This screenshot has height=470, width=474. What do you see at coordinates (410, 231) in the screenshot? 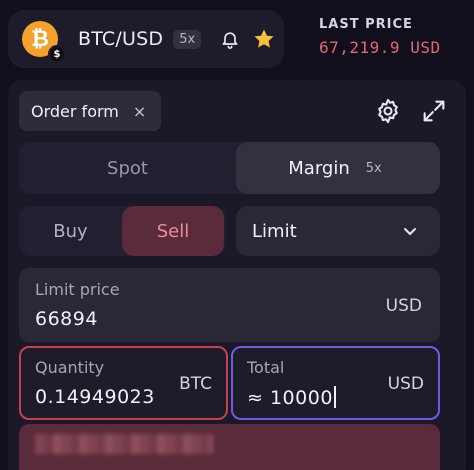
I see `chevron-down-icon` at bounding box center [410, 231].